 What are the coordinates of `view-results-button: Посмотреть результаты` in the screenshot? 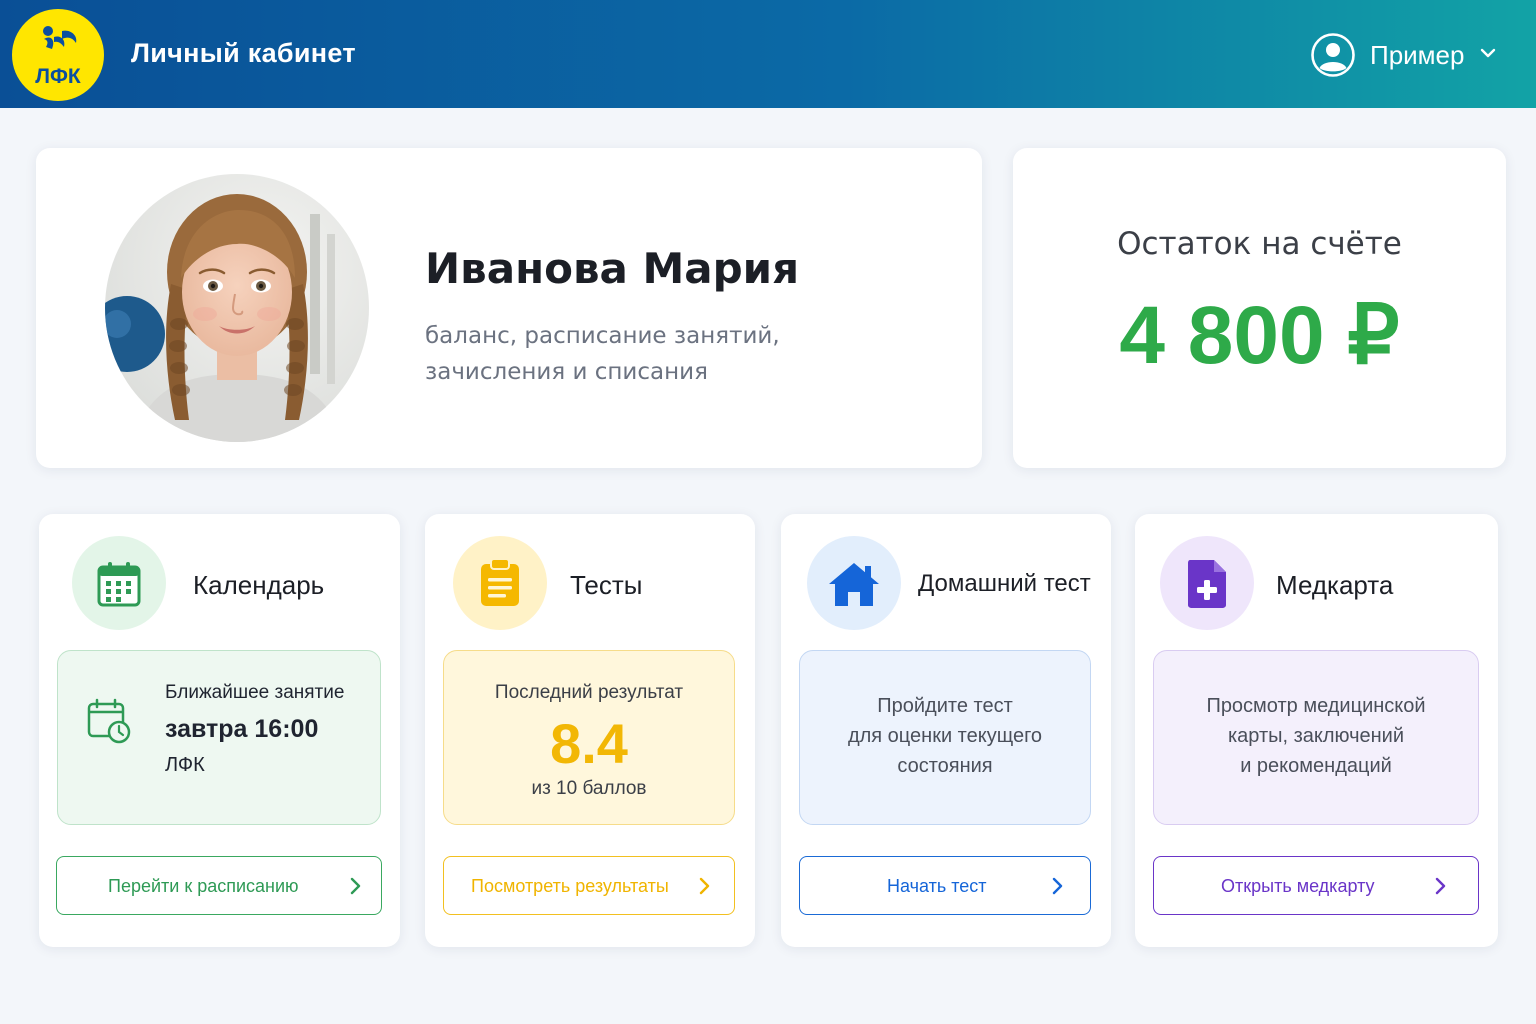 It's located at (589, 885).